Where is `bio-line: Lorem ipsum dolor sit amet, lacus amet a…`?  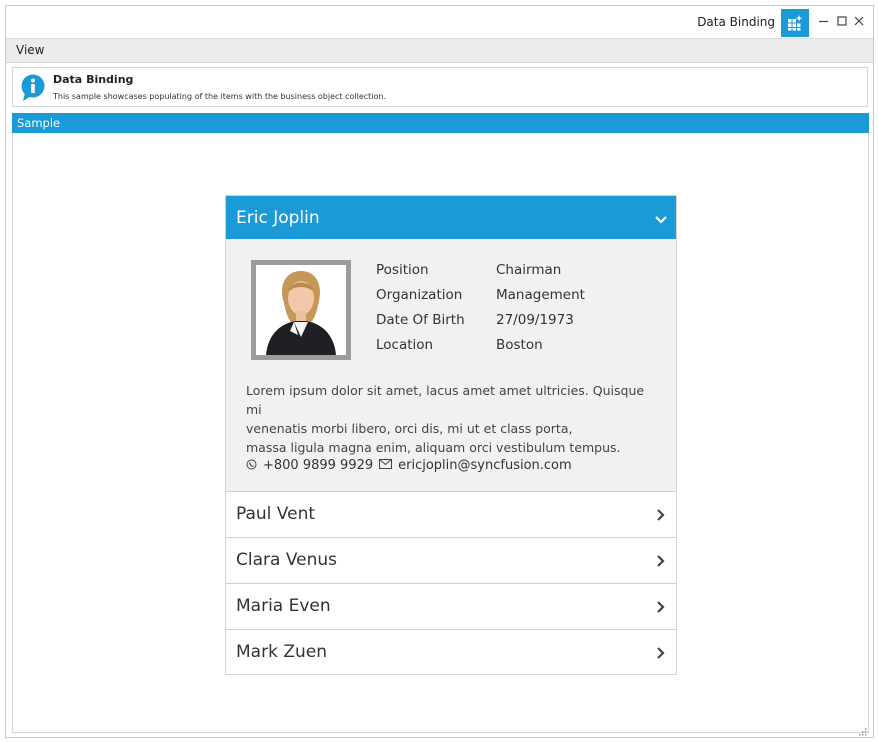 bio-line: Lorem ipsum dolor sit amet, lacus amet a… is located at coordinates (445, 400).